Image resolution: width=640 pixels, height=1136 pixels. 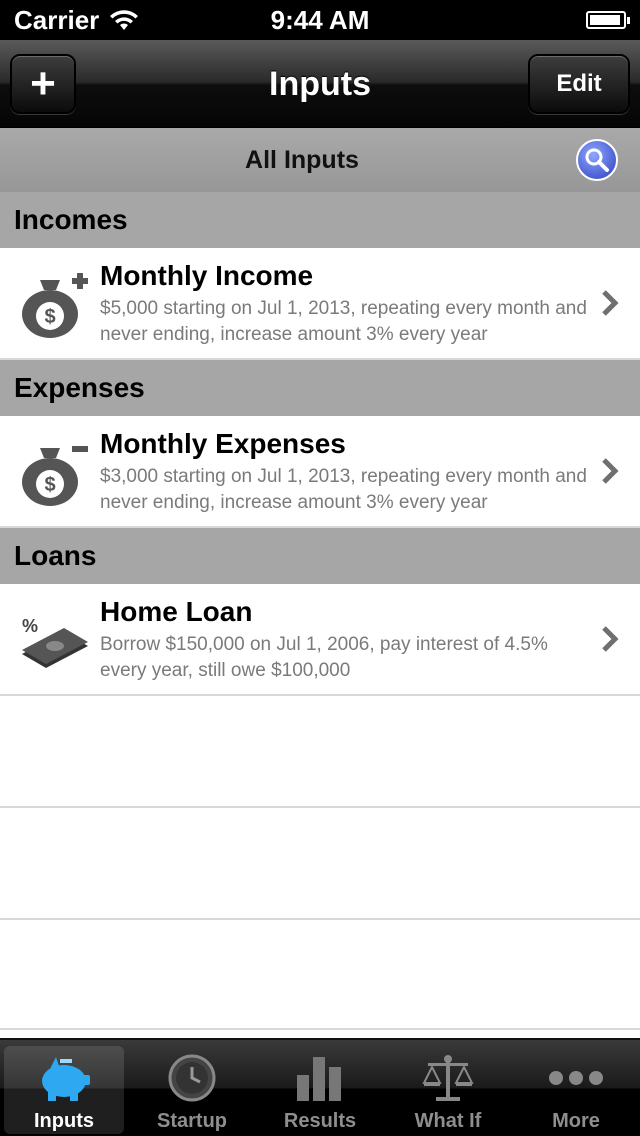 I want to click on tab-inputs: Inputs, so click(x=64, y=1088).